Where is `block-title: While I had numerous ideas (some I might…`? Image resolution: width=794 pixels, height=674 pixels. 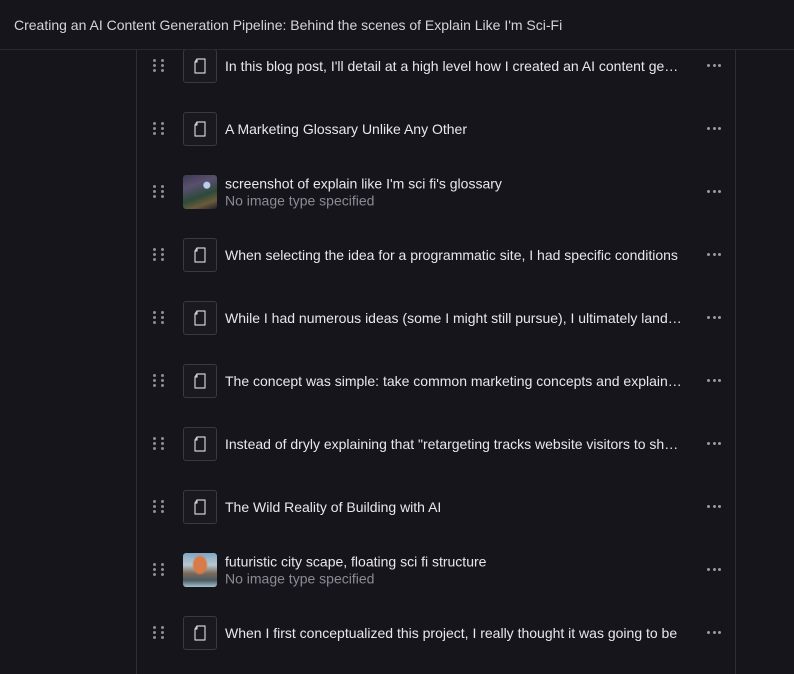
block-title: While I had numerous ideas (some I might… is located at coordinates (455, 317).